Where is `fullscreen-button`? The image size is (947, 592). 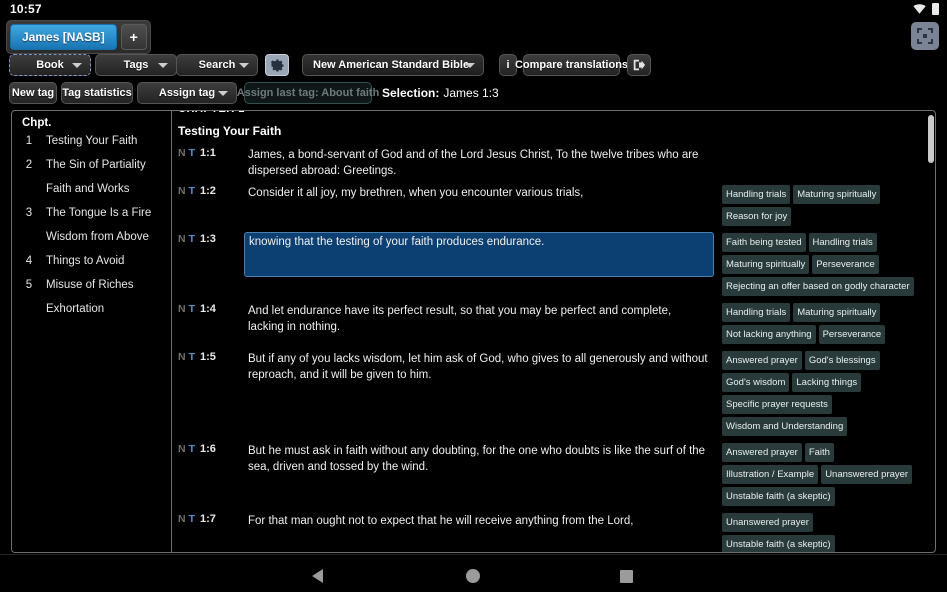 fullscreen-button is located at coordinates (925, 36).